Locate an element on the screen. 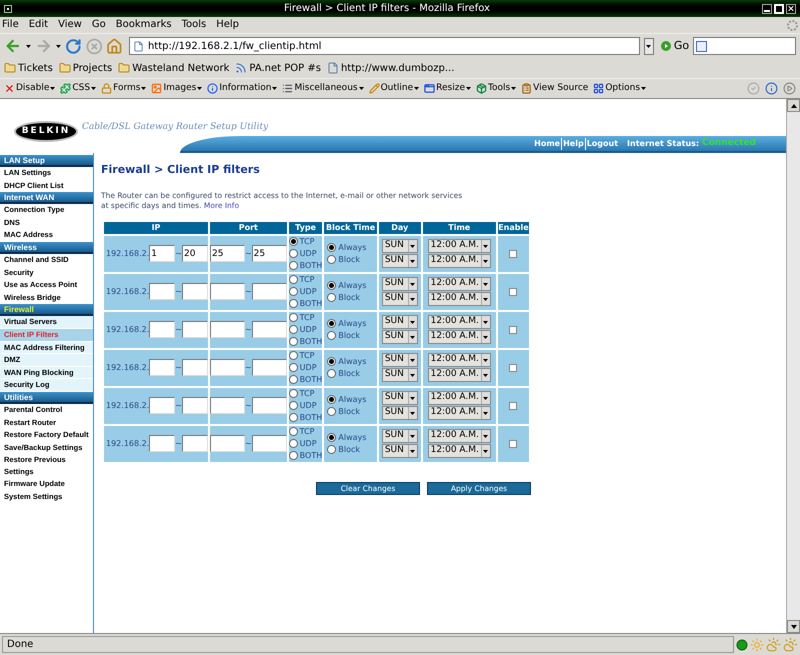 The image size is (800, 655). reload-button is located at coordinates (73, 46).